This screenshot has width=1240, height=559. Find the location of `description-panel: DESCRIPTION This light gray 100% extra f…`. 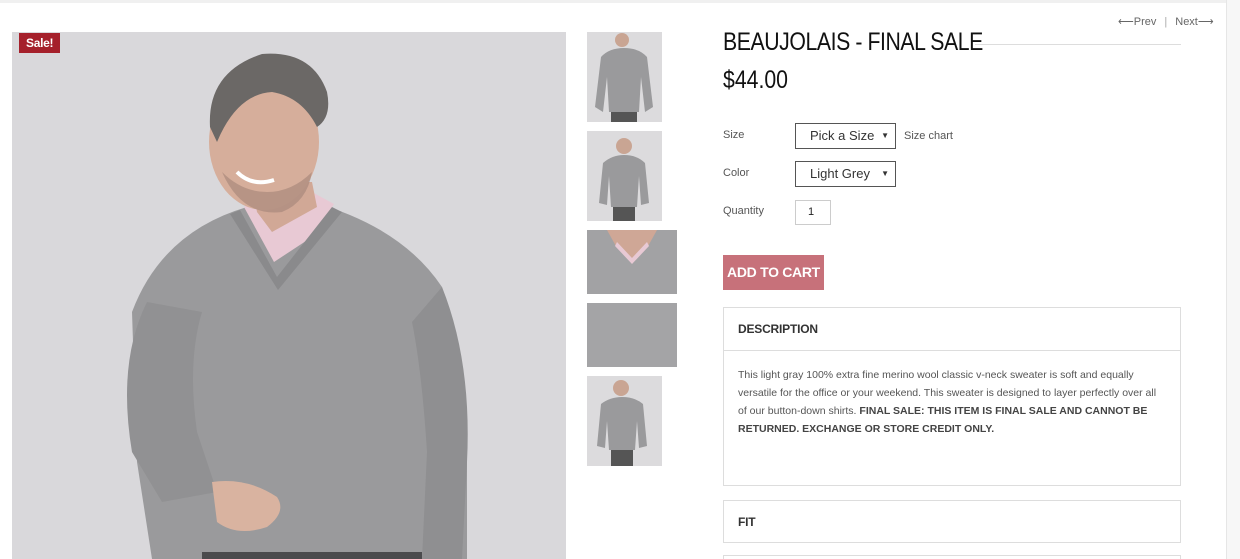

description-panel: DESCRIPTION This light gray 100% extra f… is located at coordinates (952, 396).